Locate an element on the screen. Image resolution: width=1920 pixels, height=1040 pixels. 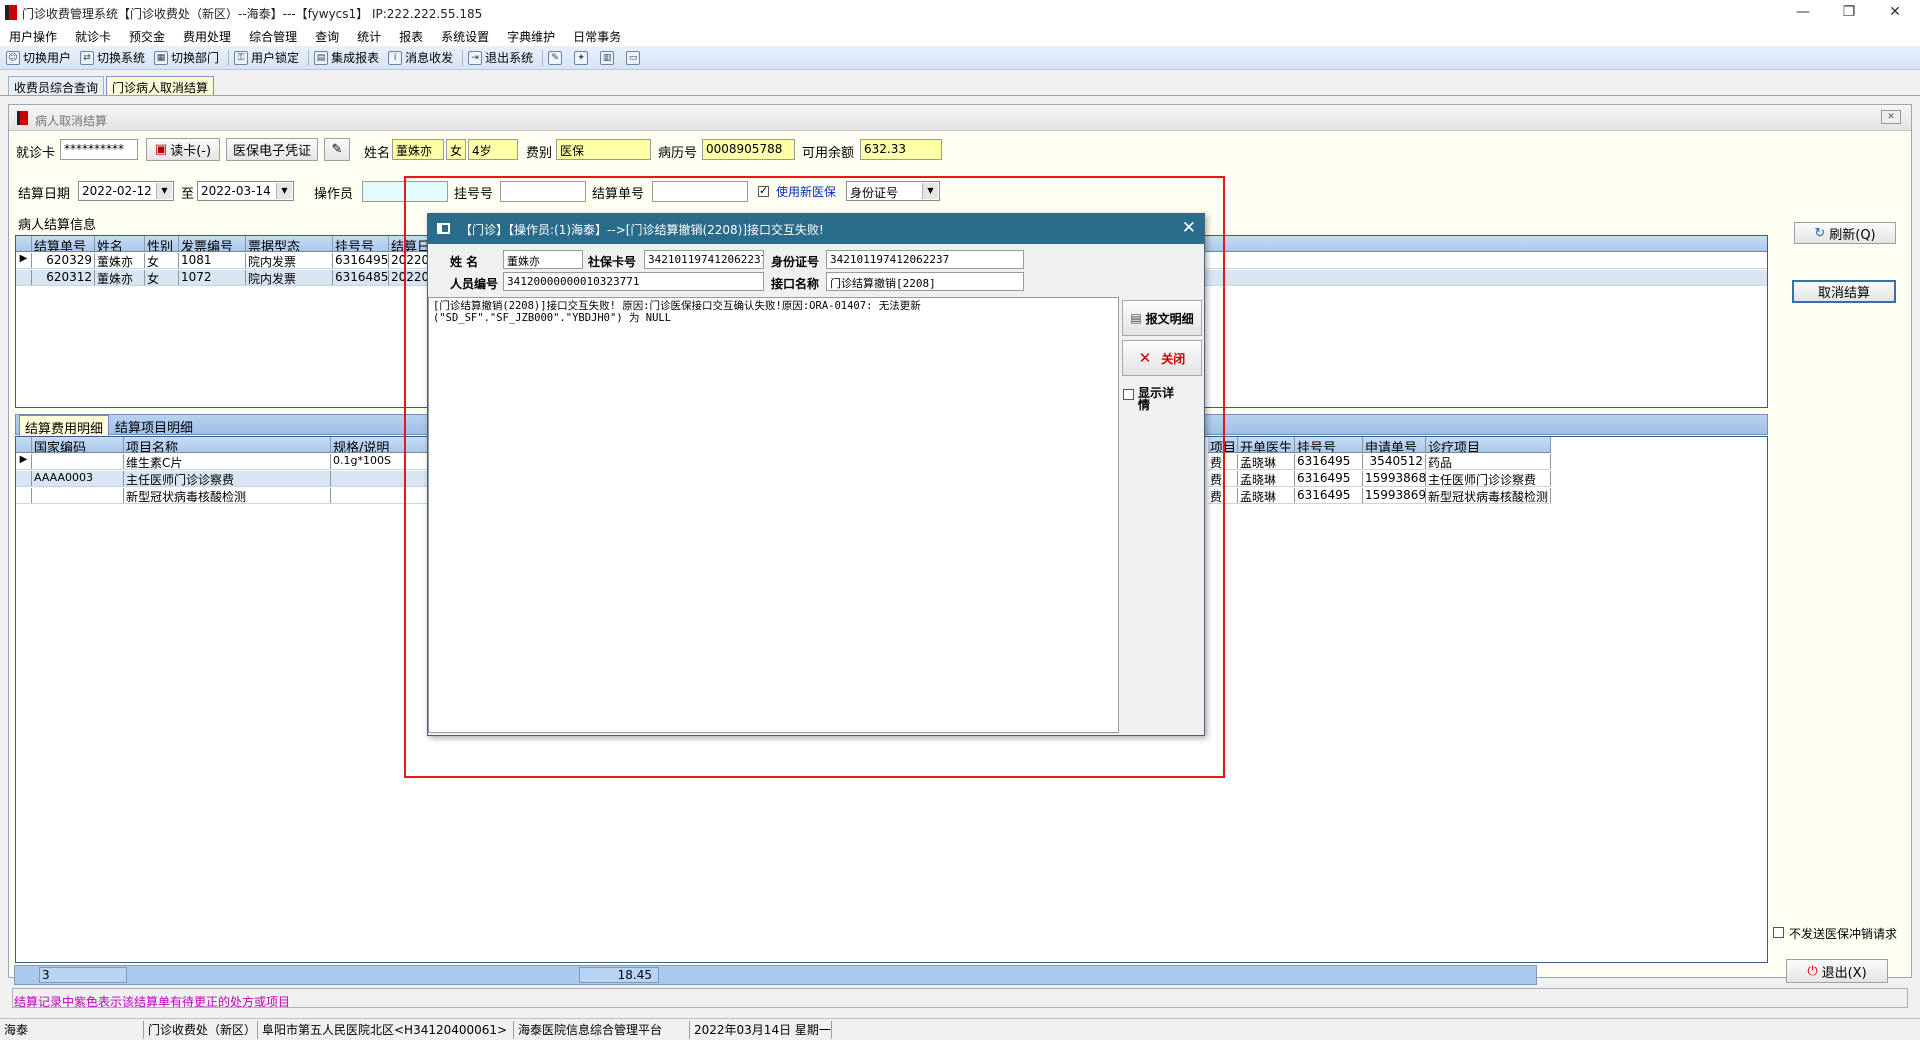
dialog-person-label: 人员编号 is located at coordinates (474, 284).